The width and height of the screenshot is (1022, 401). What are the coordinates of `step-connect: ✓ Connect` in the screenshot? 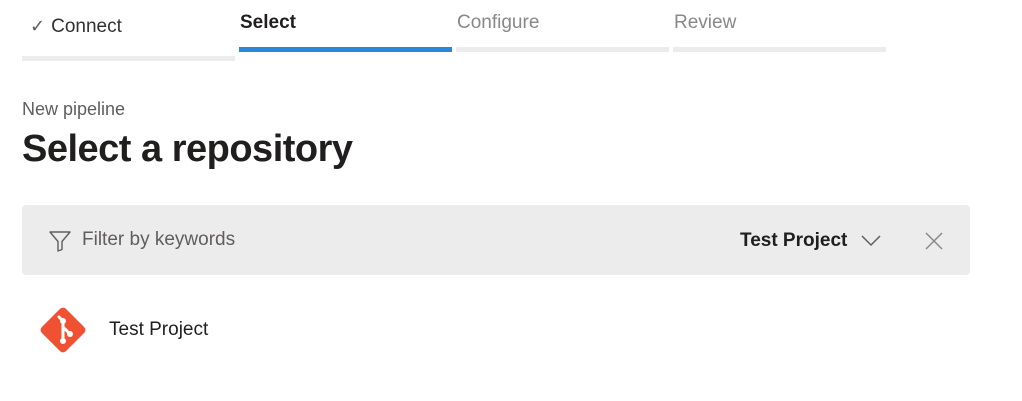 It's located at (128, 31).